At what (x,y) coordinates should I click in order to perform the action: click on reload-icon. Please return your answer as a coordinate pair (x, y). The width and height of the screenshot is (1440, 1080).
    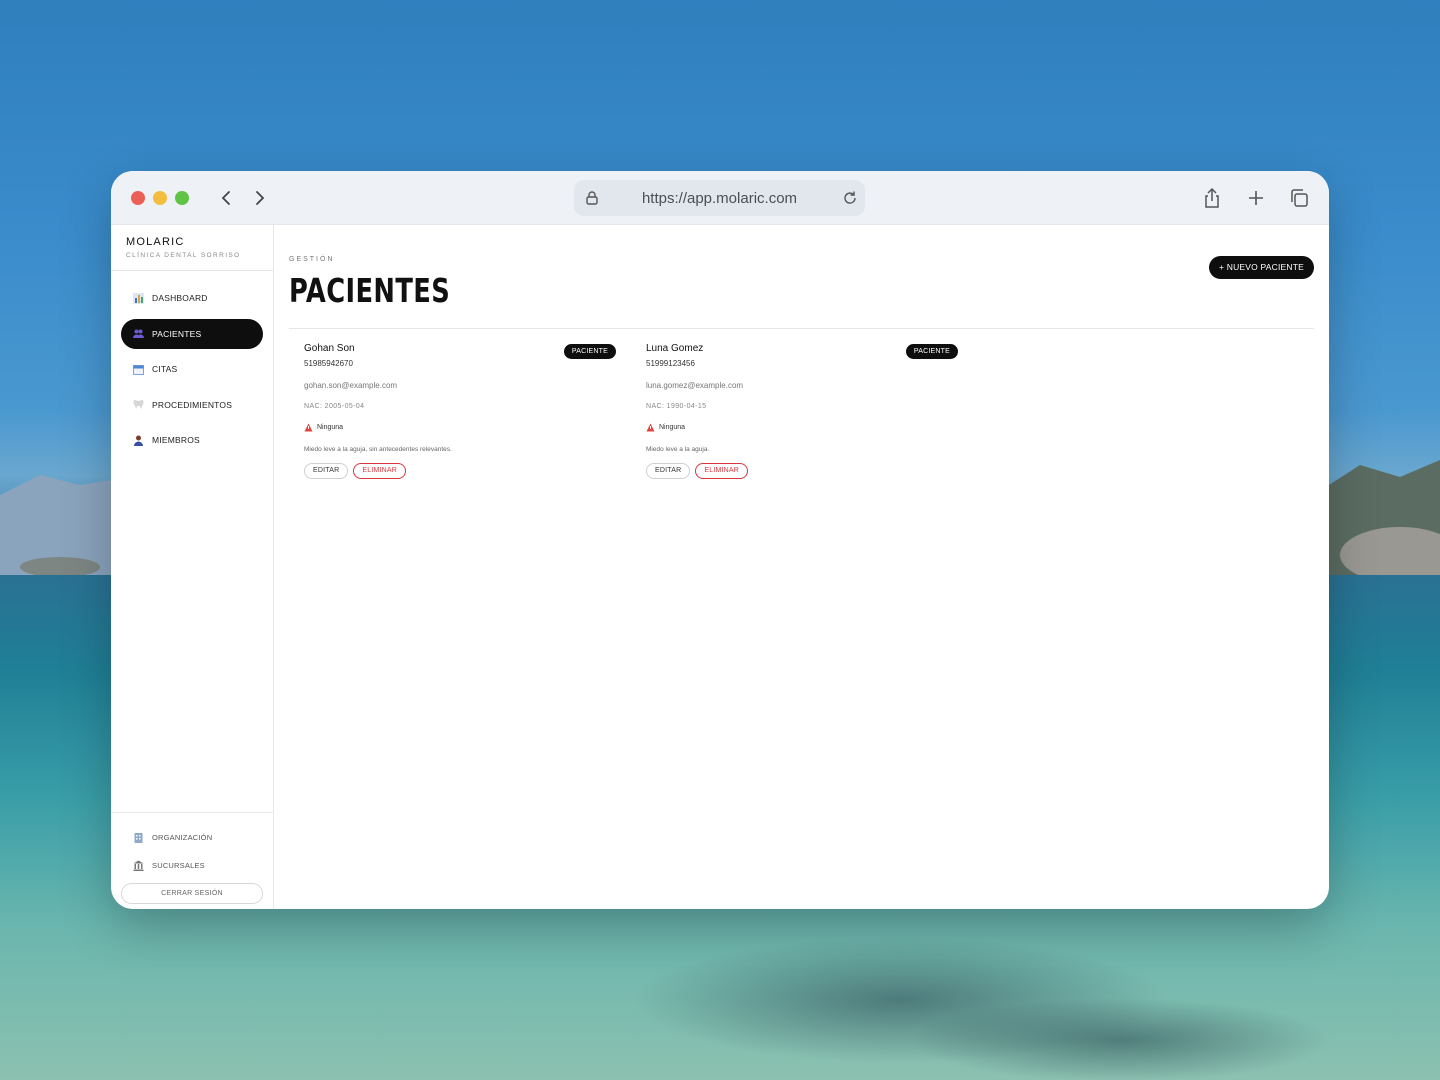
    Looking at the image, I should click on (850, 198).